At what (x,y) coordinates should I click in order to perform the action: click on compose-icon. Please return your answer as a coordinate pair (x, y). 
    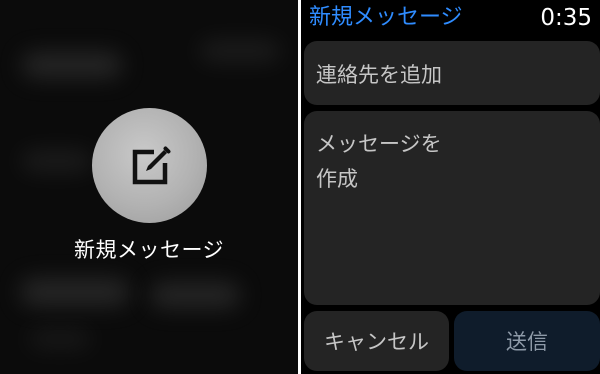
    Looking at the image, I should click on (150, 166).